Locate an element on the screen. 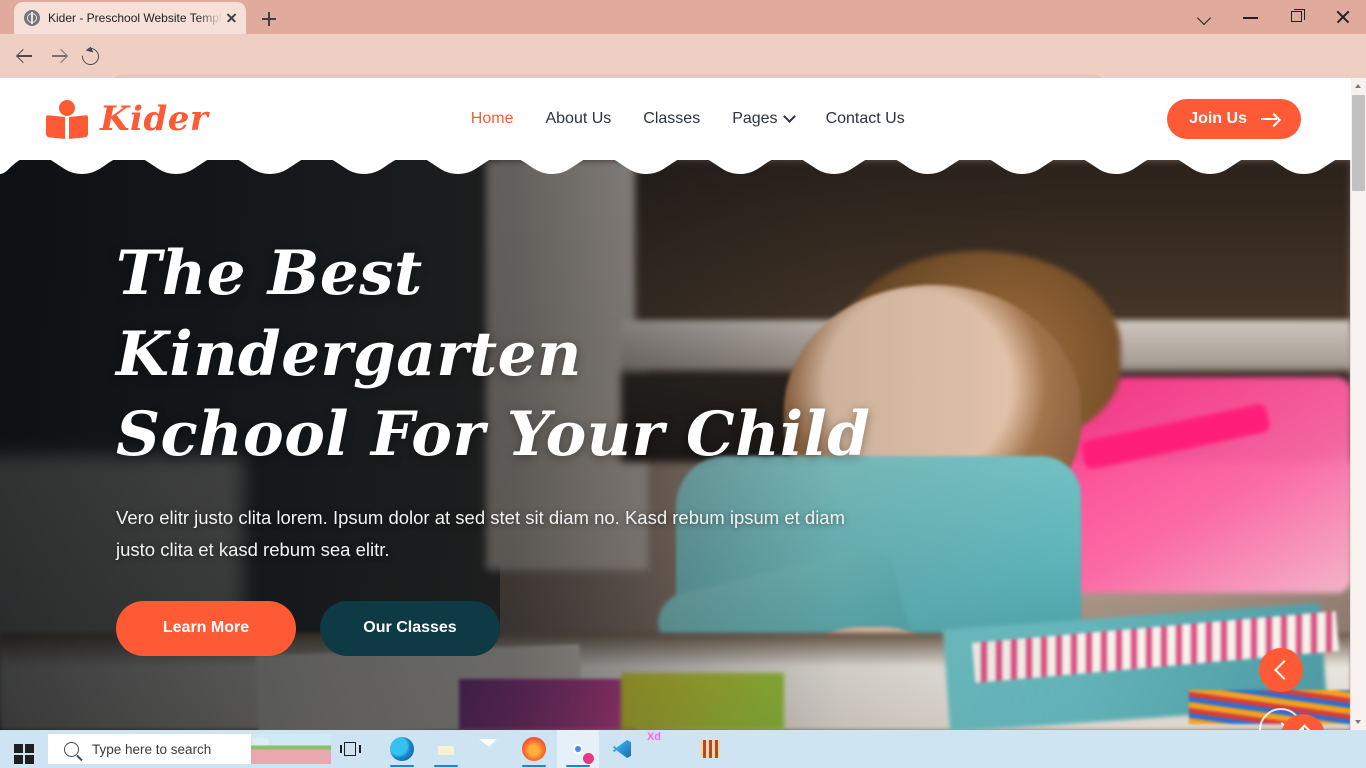 The width and height of the screenshot is (1366, 768). taskbar-app-winrar is located at coordinates (710, 749).